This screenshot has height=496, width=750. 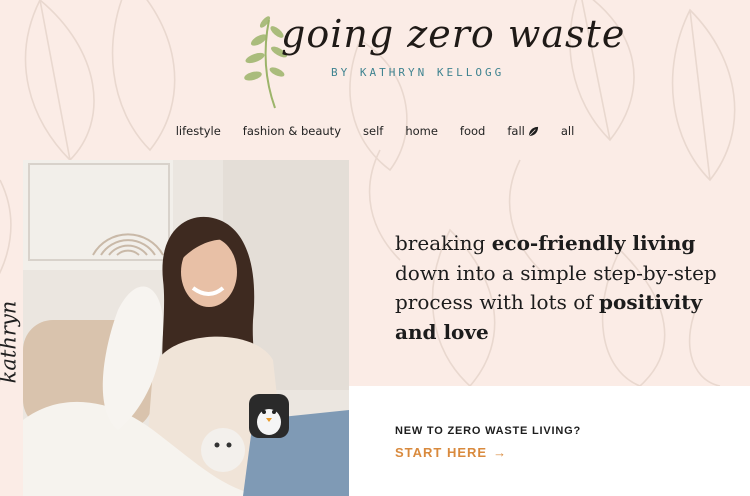 I want to click on nav-item-fashion-beauty: fashion & beauty, so click(x=292, y=131).